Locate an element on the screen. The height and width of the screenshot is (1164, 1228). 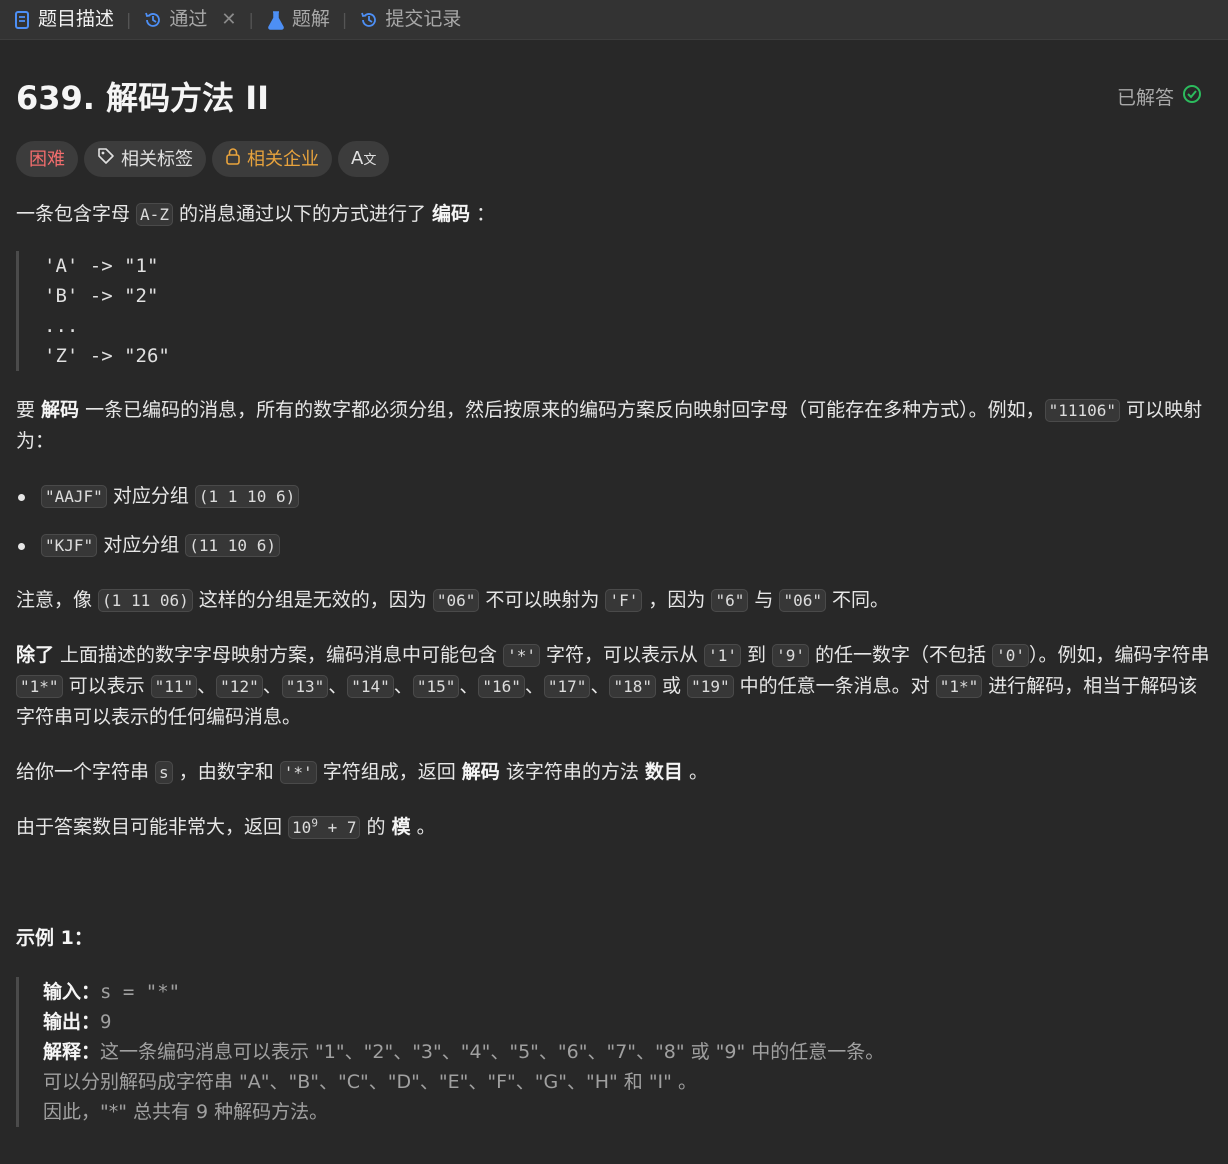
tab-label: 通过 is located at coordinates (188, 19).